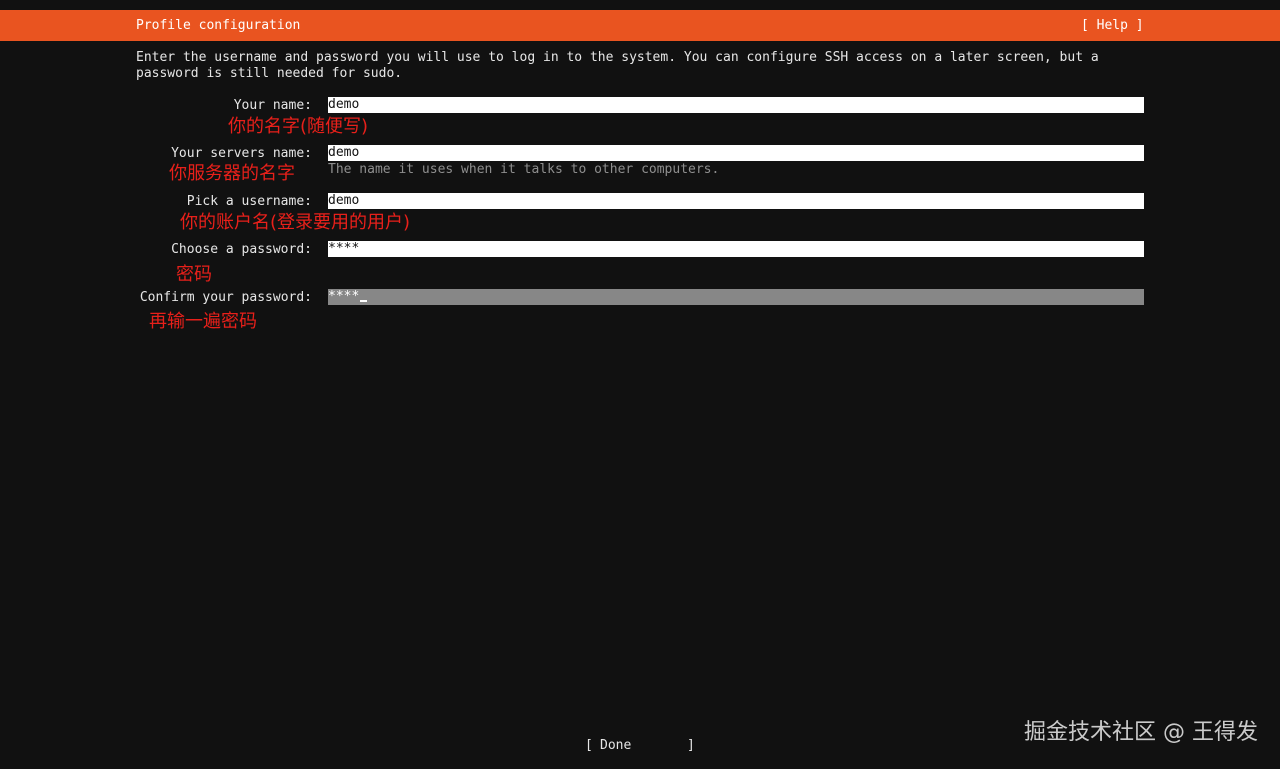 This screenshot has width=1280, height=769. What do you see at coordinates (616, 745) in the screenshot?
I see `done-label: Done` at bounding box center [616, 745].